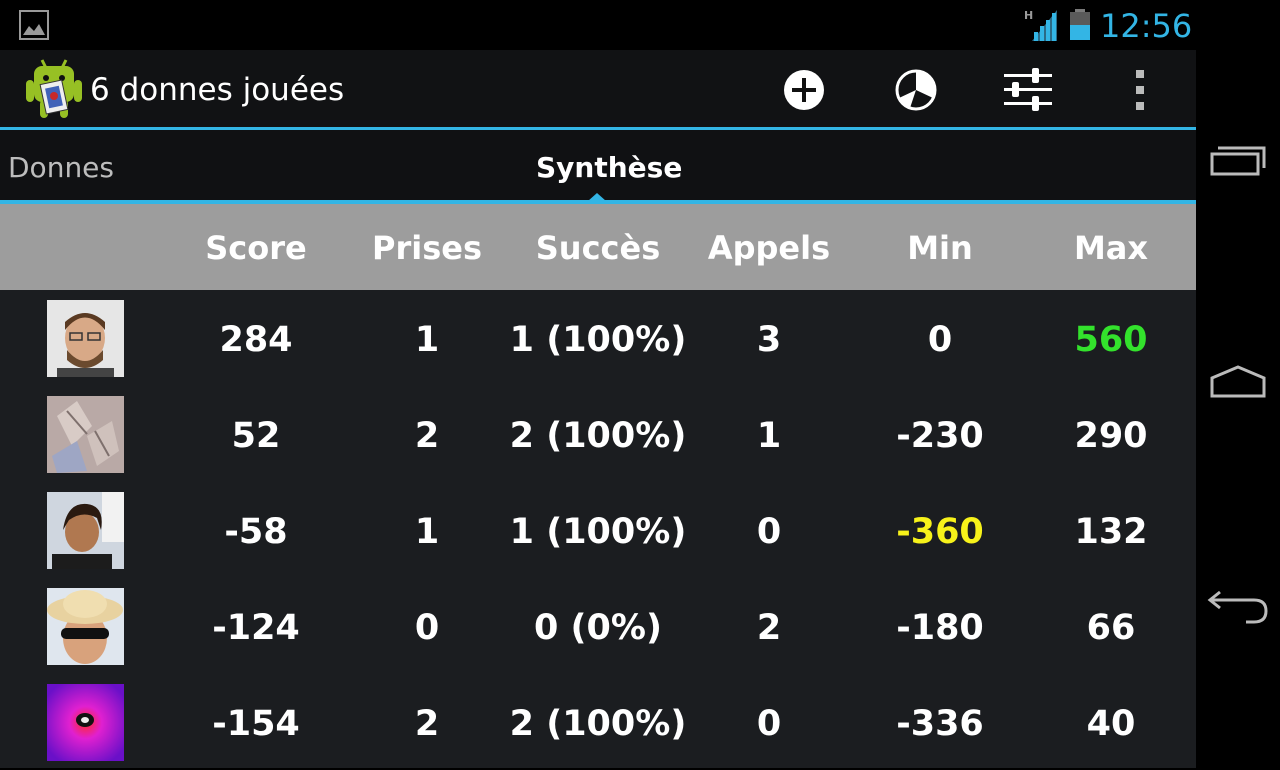  What do you see at coordinates (1028, 15) in the screenshot?
I see `network-type-label: H` at bounding box center [1028, 15].